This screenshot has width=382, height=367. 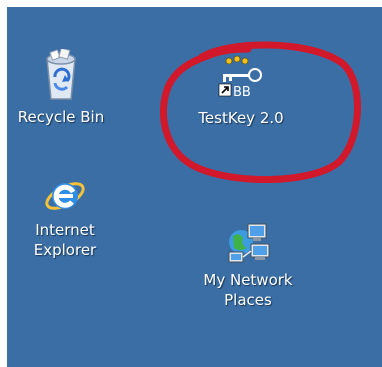 What do you see at coordinates (65, 240) in the screenshot?
I see `internet-explorer-label: Internet Explorer` at bounding box center [65, 240].